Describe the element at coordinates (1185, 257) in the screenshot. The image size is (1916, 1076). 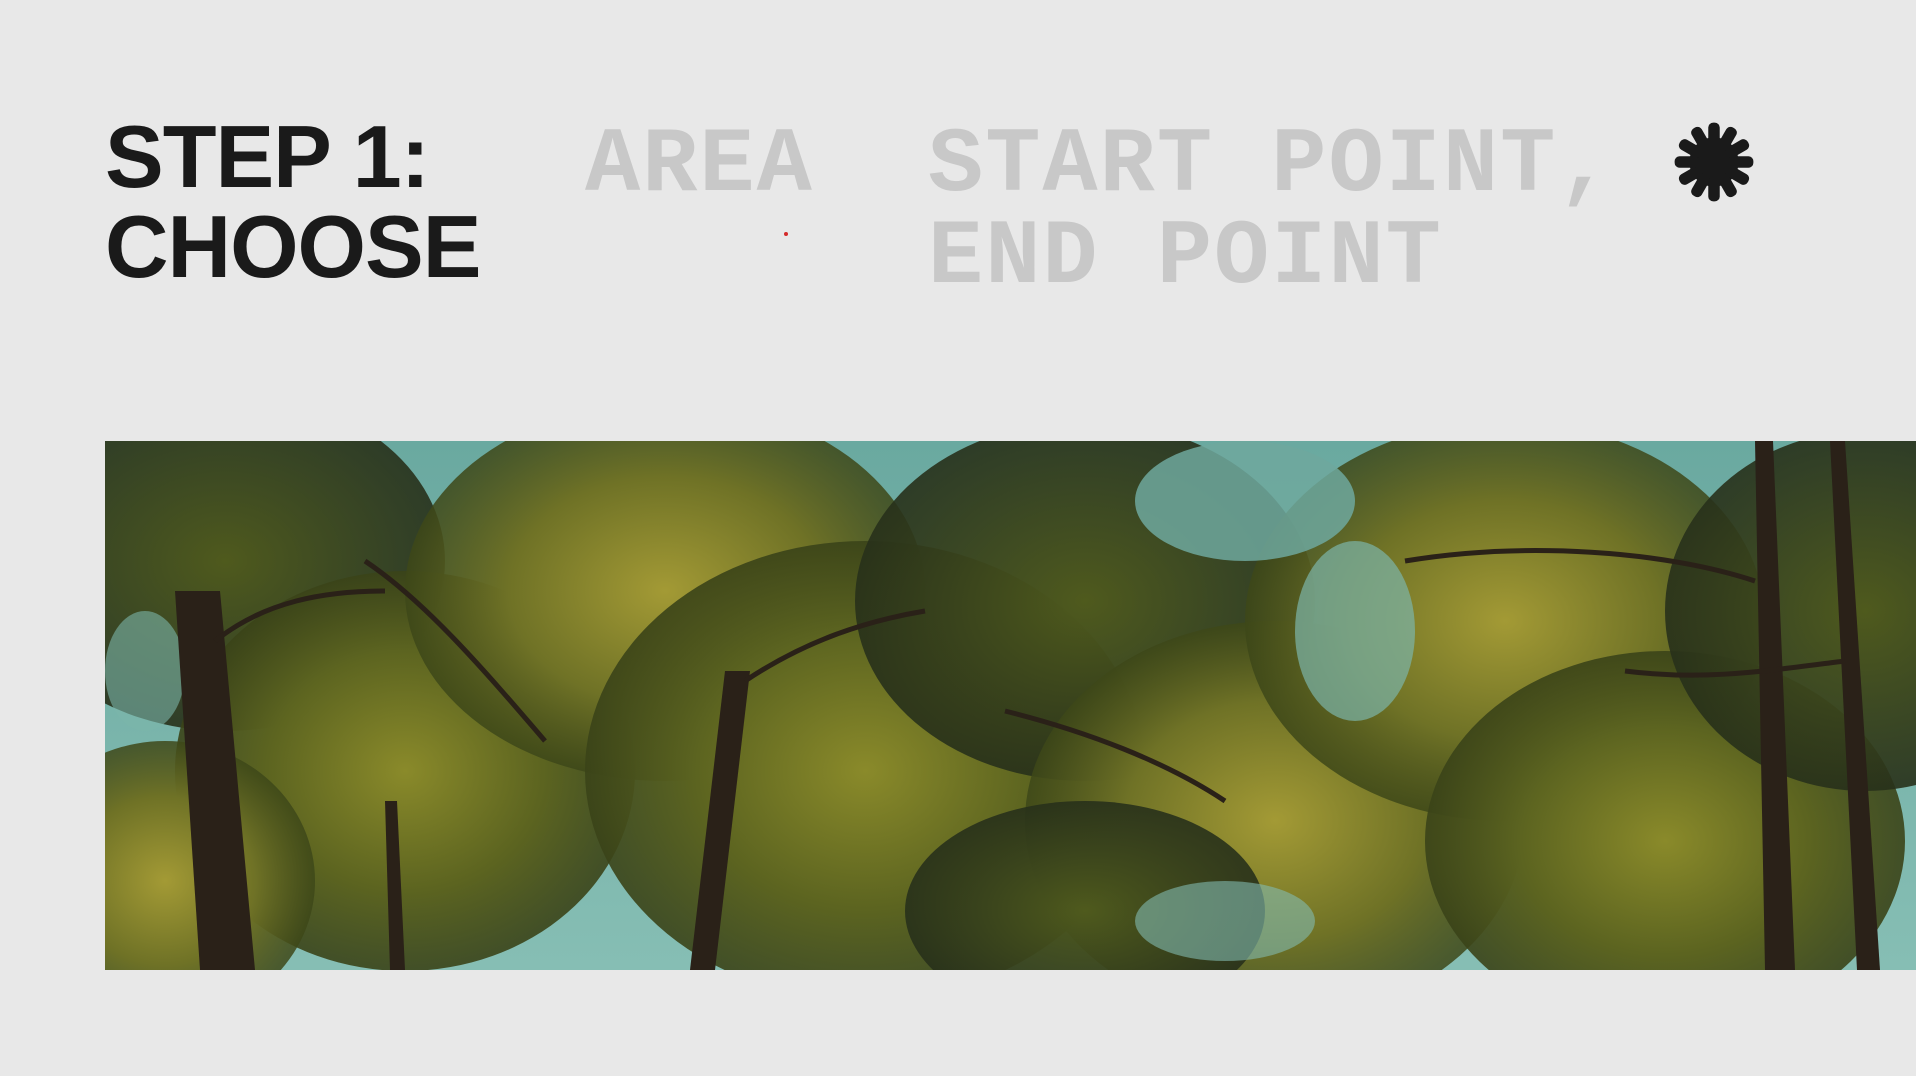
I see `option-start-end-point-line-2: END POINT` at that location.